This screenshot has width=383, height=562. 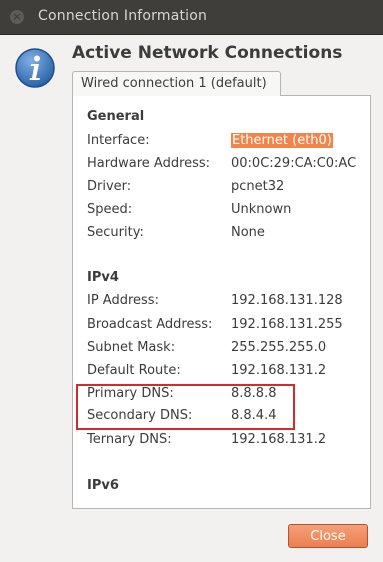 I want to click on window-title: Connection Information, so click(x=123, y=16).